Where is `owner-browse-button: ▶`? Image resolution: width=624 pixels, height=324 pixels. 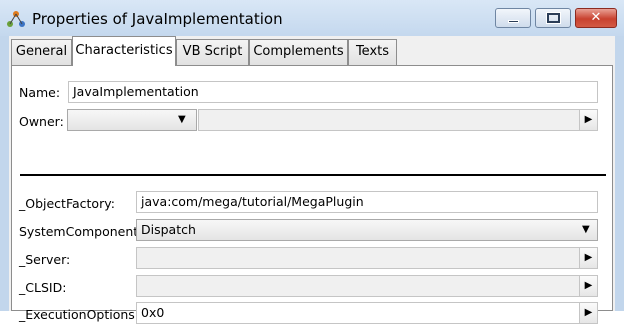
owner-browse-button: ▶ is located at coordinates (588, 120).